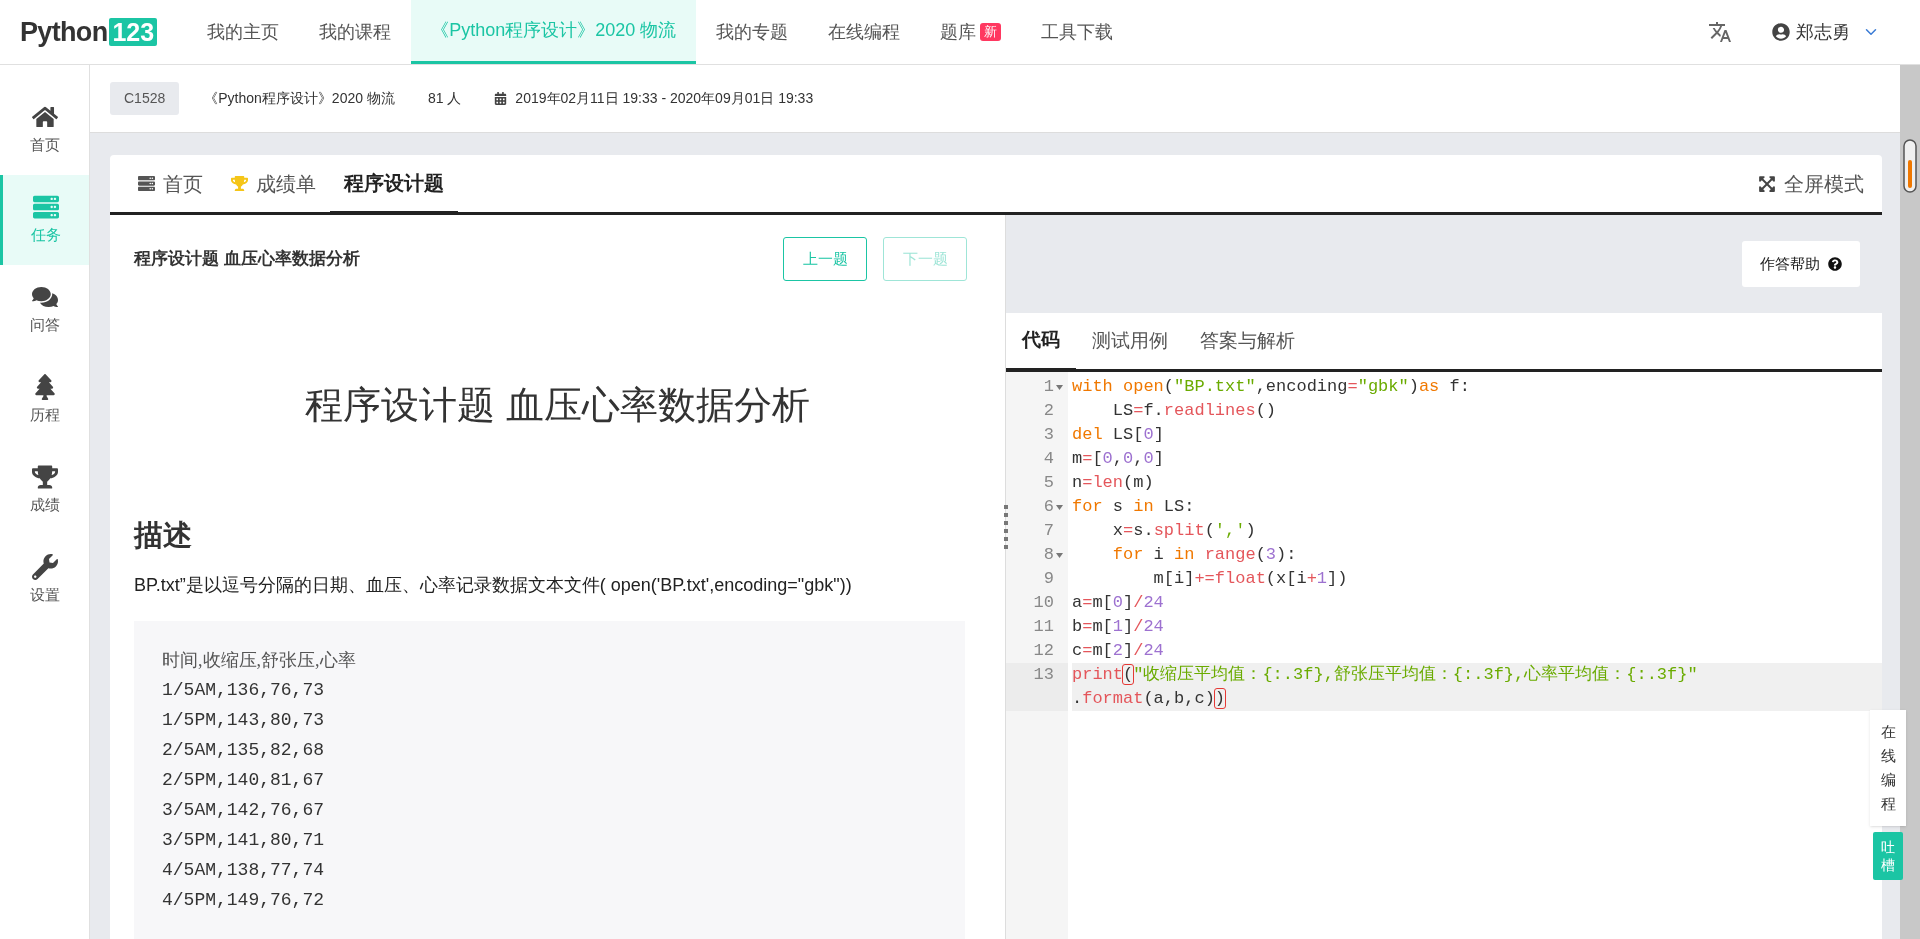 This screenshot has width=1920, height=939. Describe the element at coordinates (1910, 502) in the screenshot. I see `scrollbar` at that location.